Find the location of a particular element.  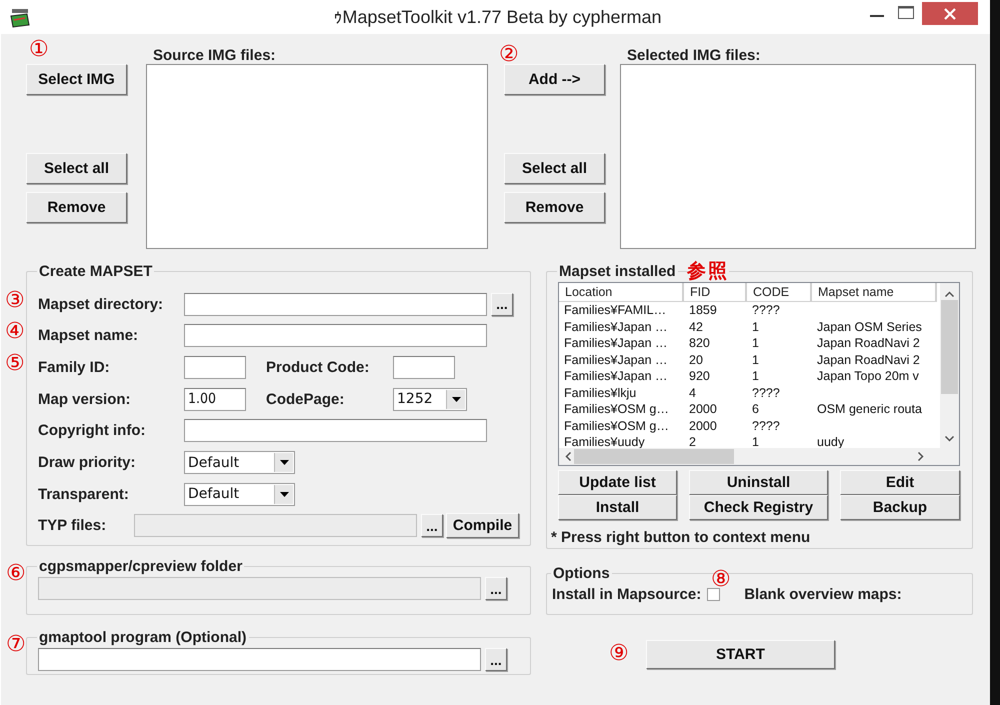

action-button: Check Registry is located at coordinates (758, 507).